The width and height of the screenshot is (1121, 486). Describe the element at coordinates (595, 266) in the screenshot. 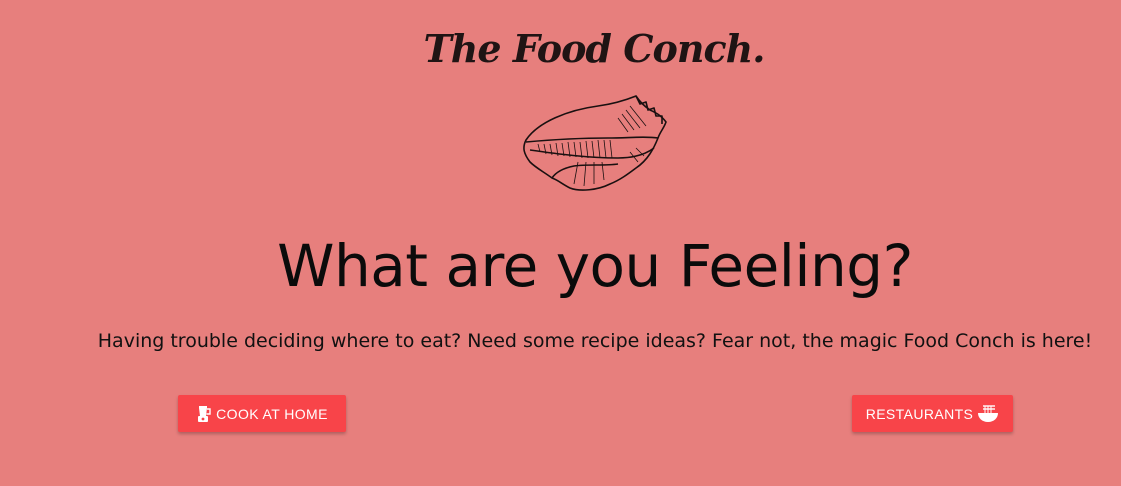

I see `page-headline: What are you Feeling?` at that location.